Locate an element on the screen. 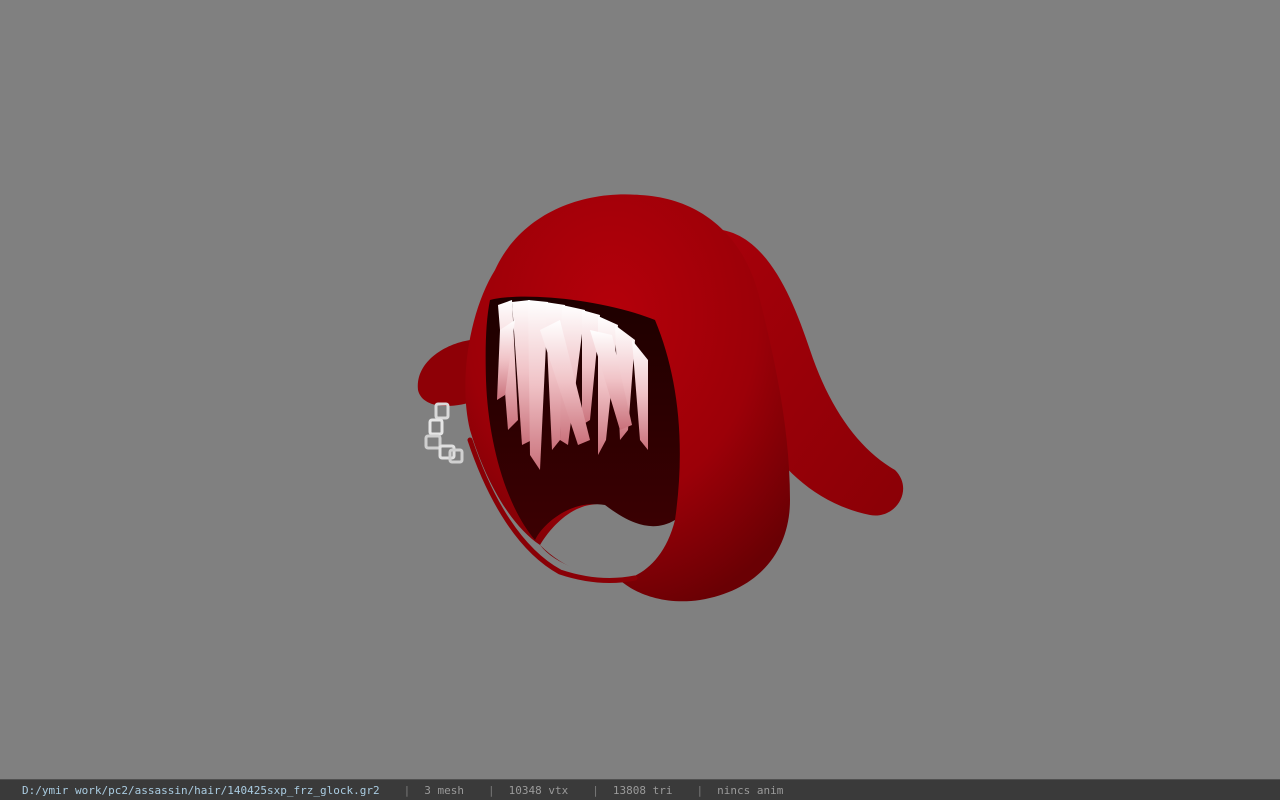 The height and width of the screenshot is (800, 1280). triangle-count-label: 13808 tri is located at coordinates (642, 790).